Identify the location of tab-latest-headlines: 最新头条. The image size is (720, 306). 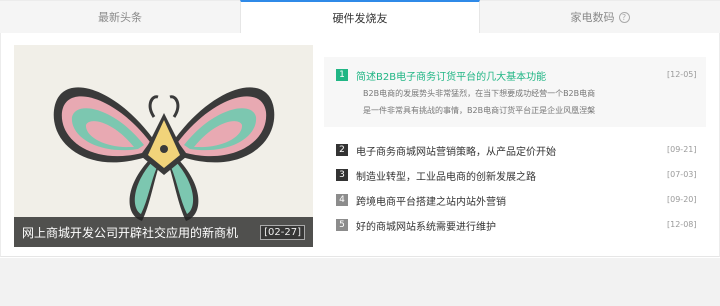
(120, 16).